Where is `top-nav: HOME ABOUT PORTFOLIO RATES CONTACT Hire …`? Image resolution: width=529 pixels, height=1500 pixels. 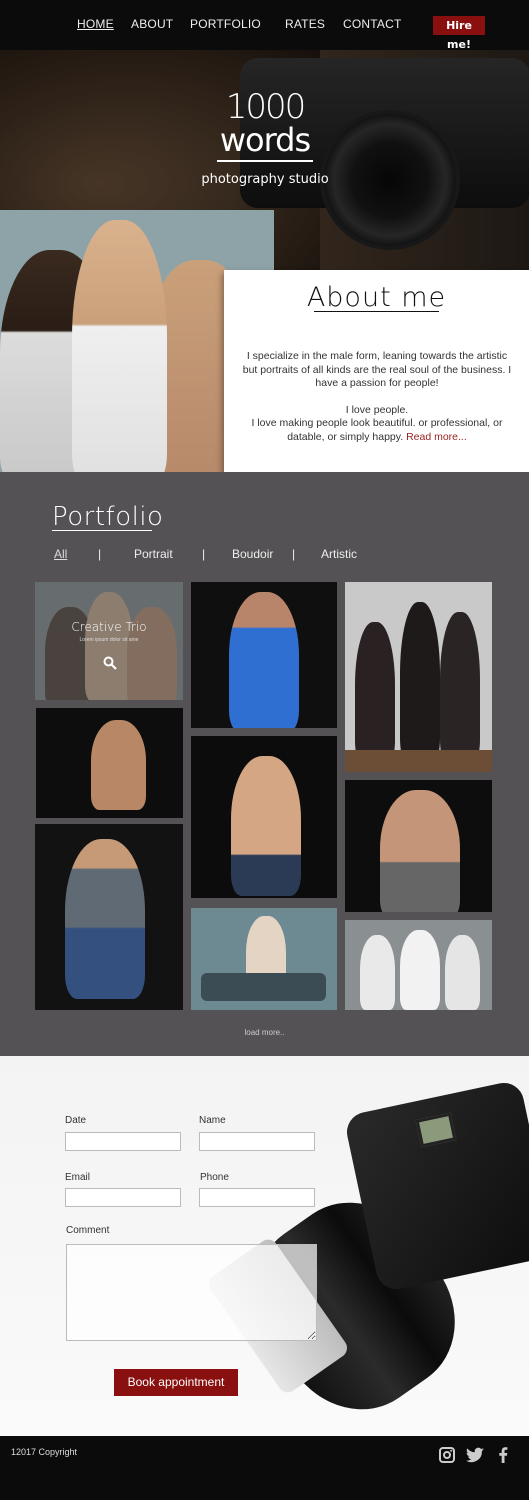
top-nav: HOME ABOUT PORTFOLIO RATES CONTACT Hire … is located at coordinates (264, 25).